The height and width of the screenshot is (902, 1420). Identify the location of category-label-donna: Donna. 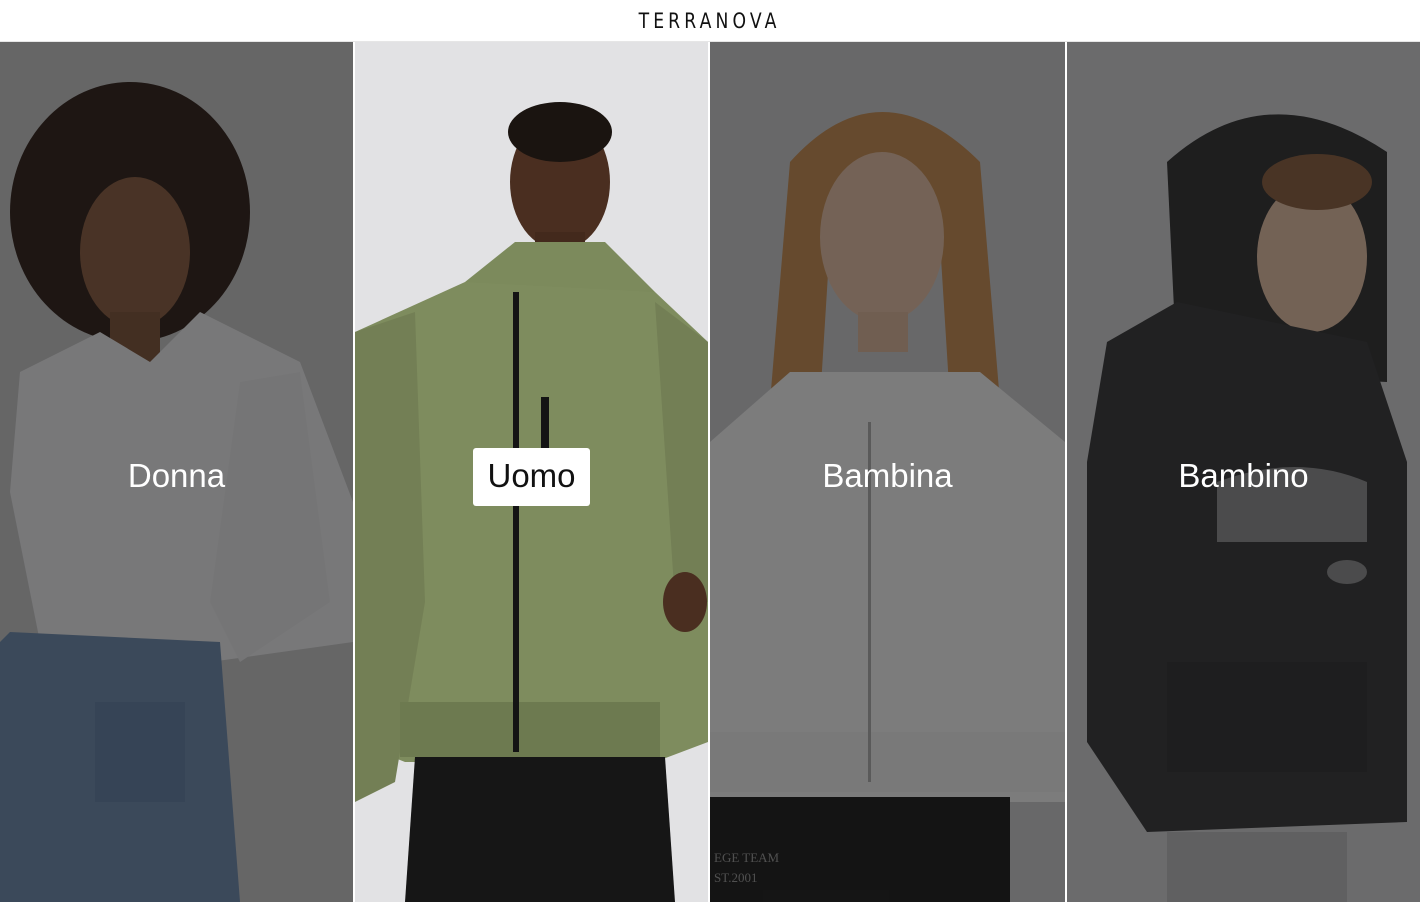
(176, 477).